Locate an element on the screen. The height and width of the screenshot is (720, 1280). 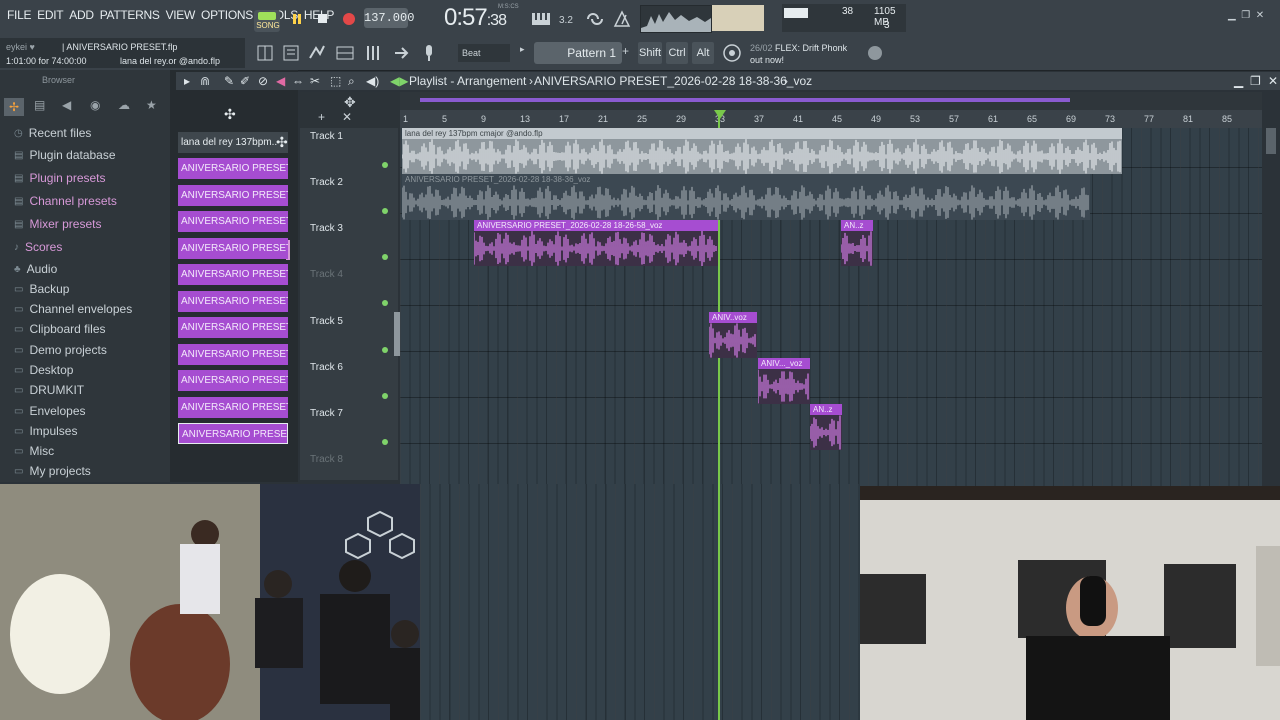
channel-button: lana del rey 137bpm.. is located at coordinates (233, 142).